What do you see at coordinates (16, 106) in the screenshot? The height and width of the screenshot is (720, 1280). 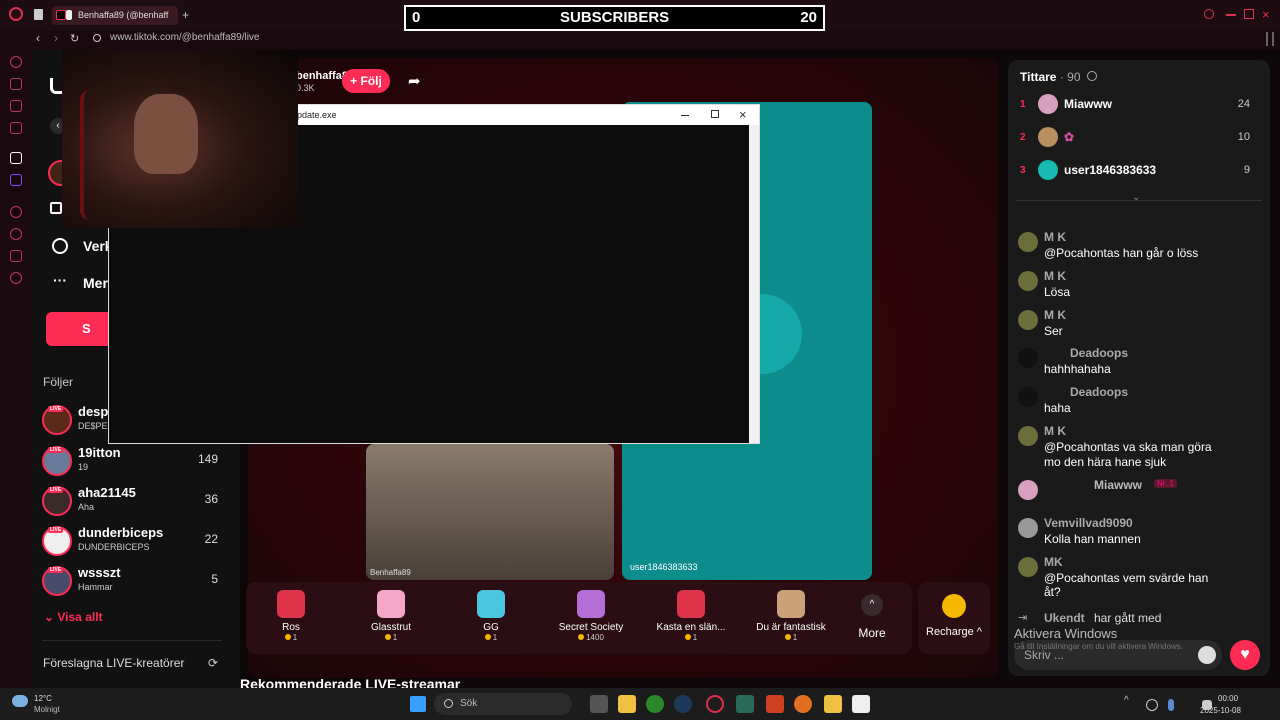 I see `sidebar-chat-icon` at bounding box center [16, 106].